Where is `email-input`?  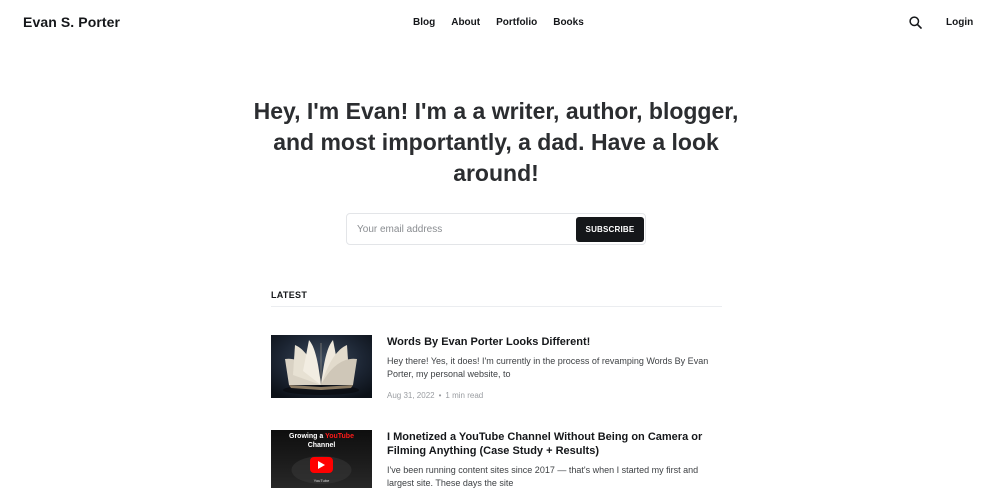
email-input is located at coordinates (461, 229).